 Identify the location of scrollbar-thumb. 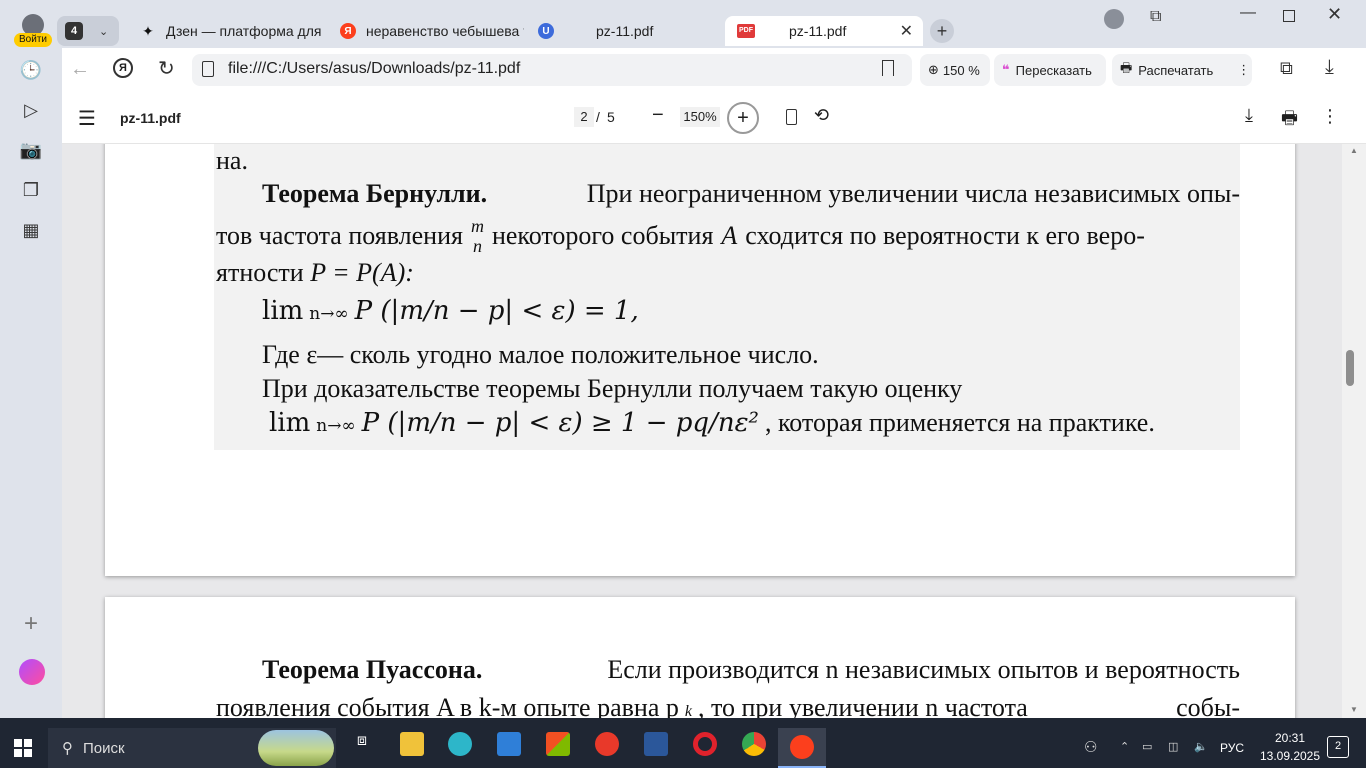
(1350, 368).